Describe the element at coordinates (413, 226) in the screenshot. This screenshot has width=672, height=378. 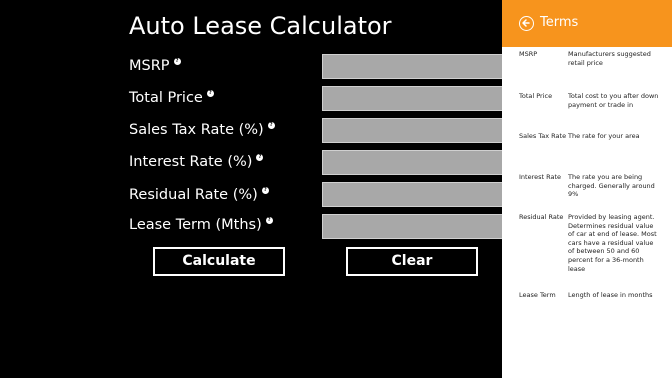
I see `lease-term-input` at that location.